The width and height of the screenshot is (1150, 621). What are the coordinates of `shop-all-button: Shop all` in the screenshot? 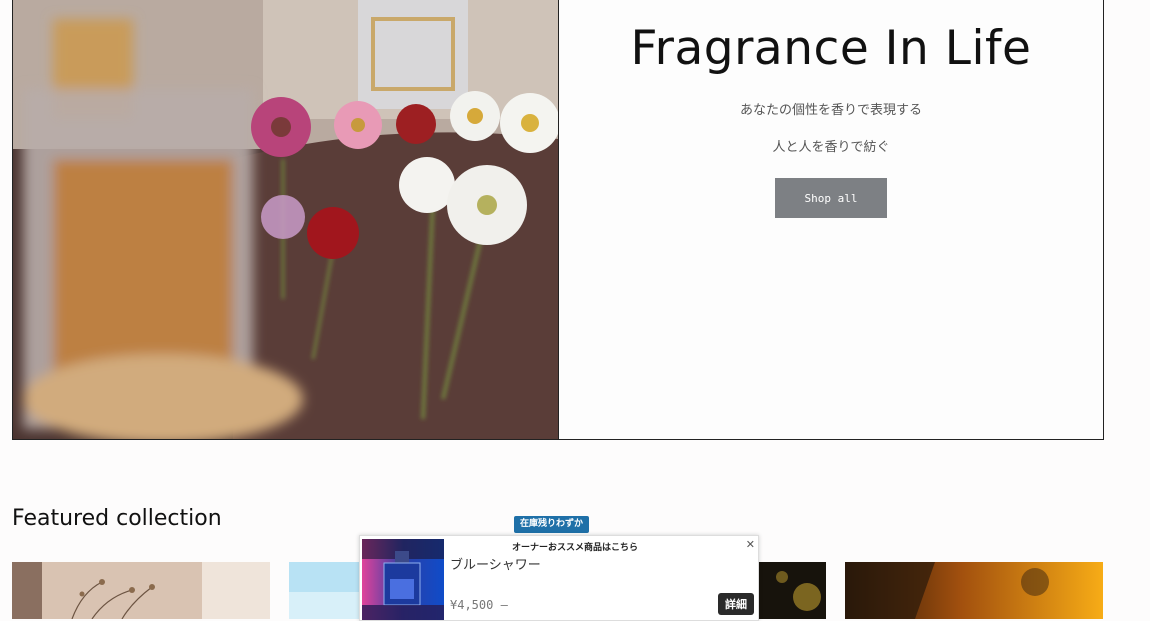 It's located at (831, 198).